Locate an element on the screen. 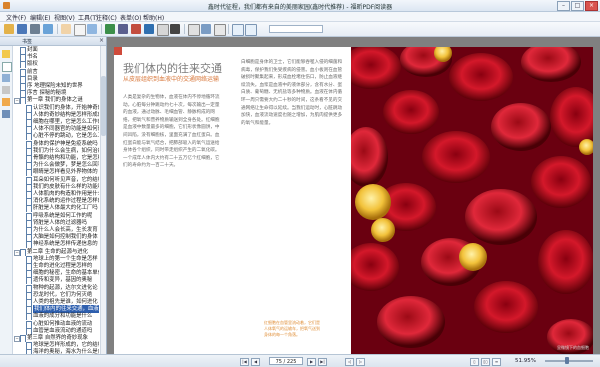 The width and height of the screenshot is (600, 367). next-page-button: ▶ is located at coordinates (311, 362).